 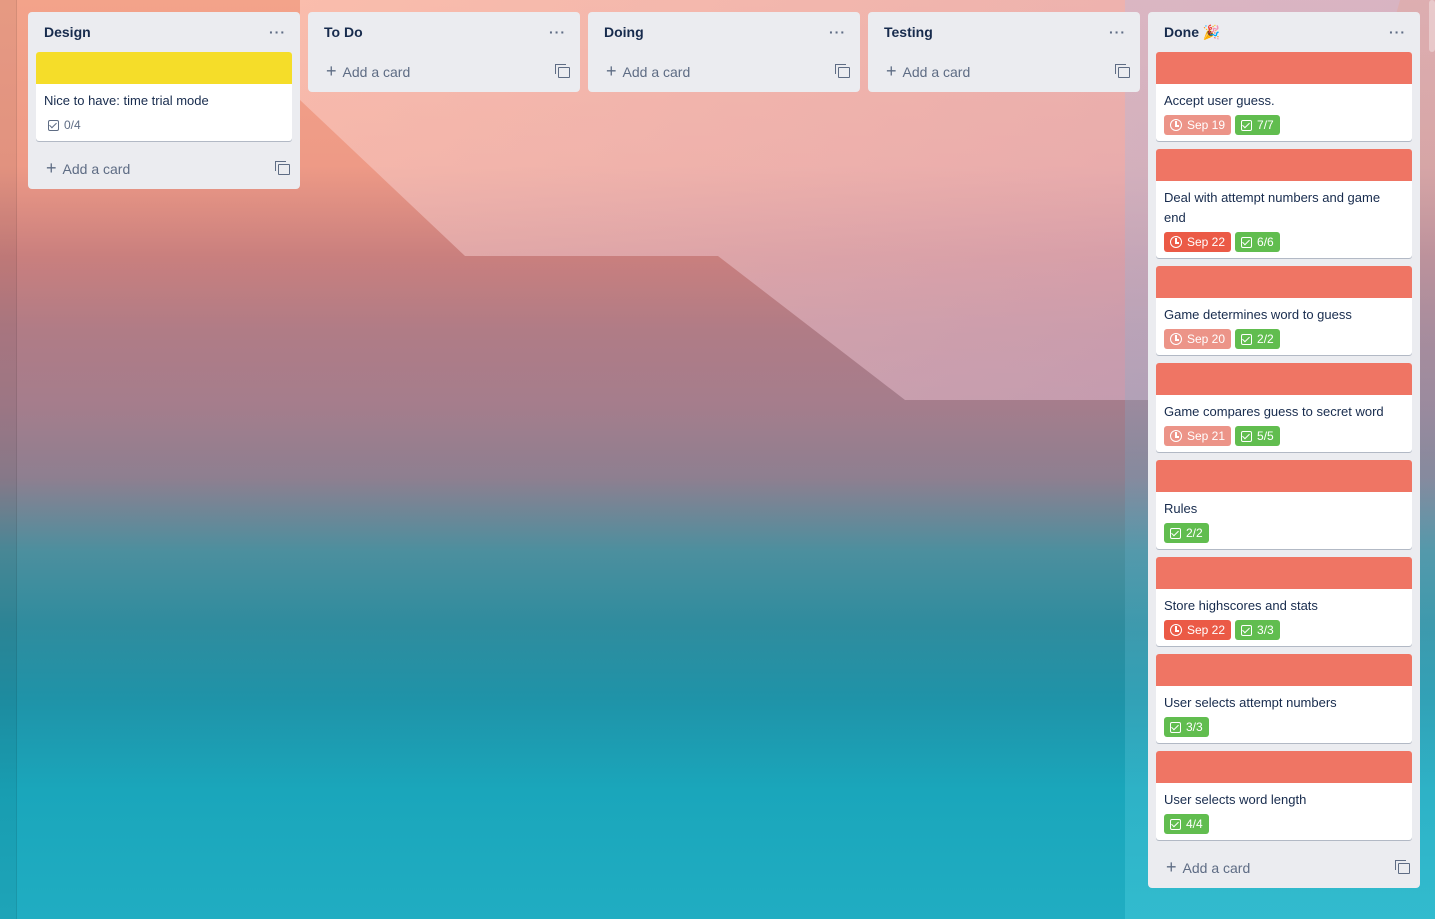 What do you see at coordinates (1284, 714) in the screenshot?
I see `card-body: User selects attempt numbers 3/3` at bounding box center [1284, 714].